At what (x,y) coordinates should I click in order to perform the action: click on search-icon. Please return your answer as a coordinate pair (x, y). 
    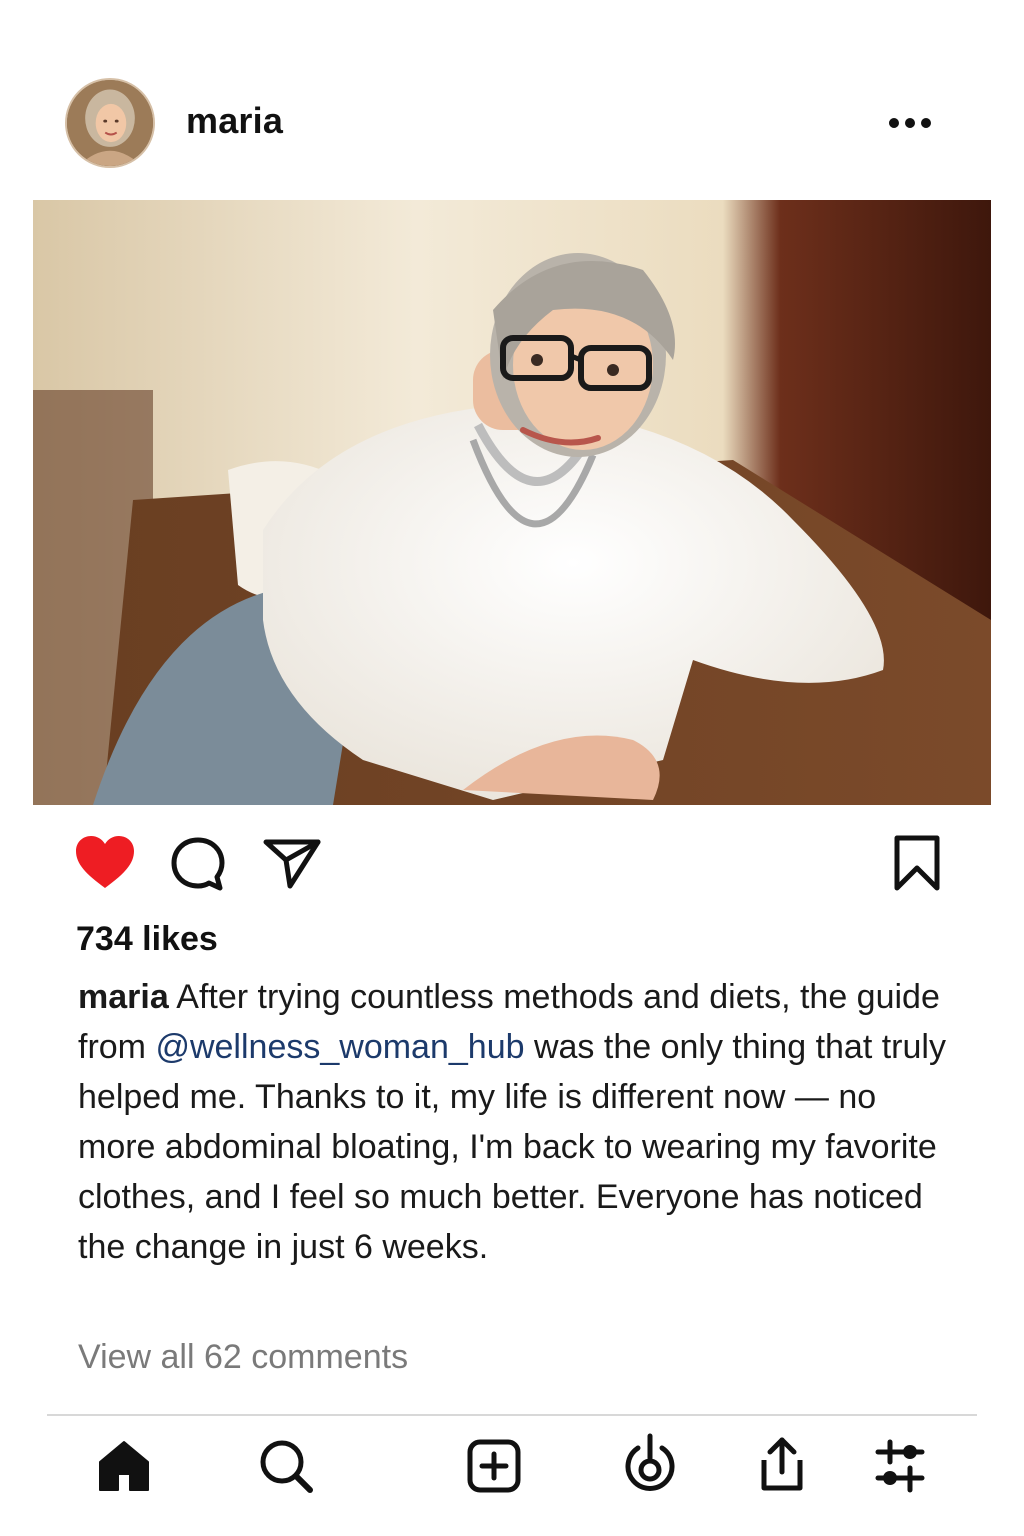
    Looking at the image, I should click on (286, 1466).